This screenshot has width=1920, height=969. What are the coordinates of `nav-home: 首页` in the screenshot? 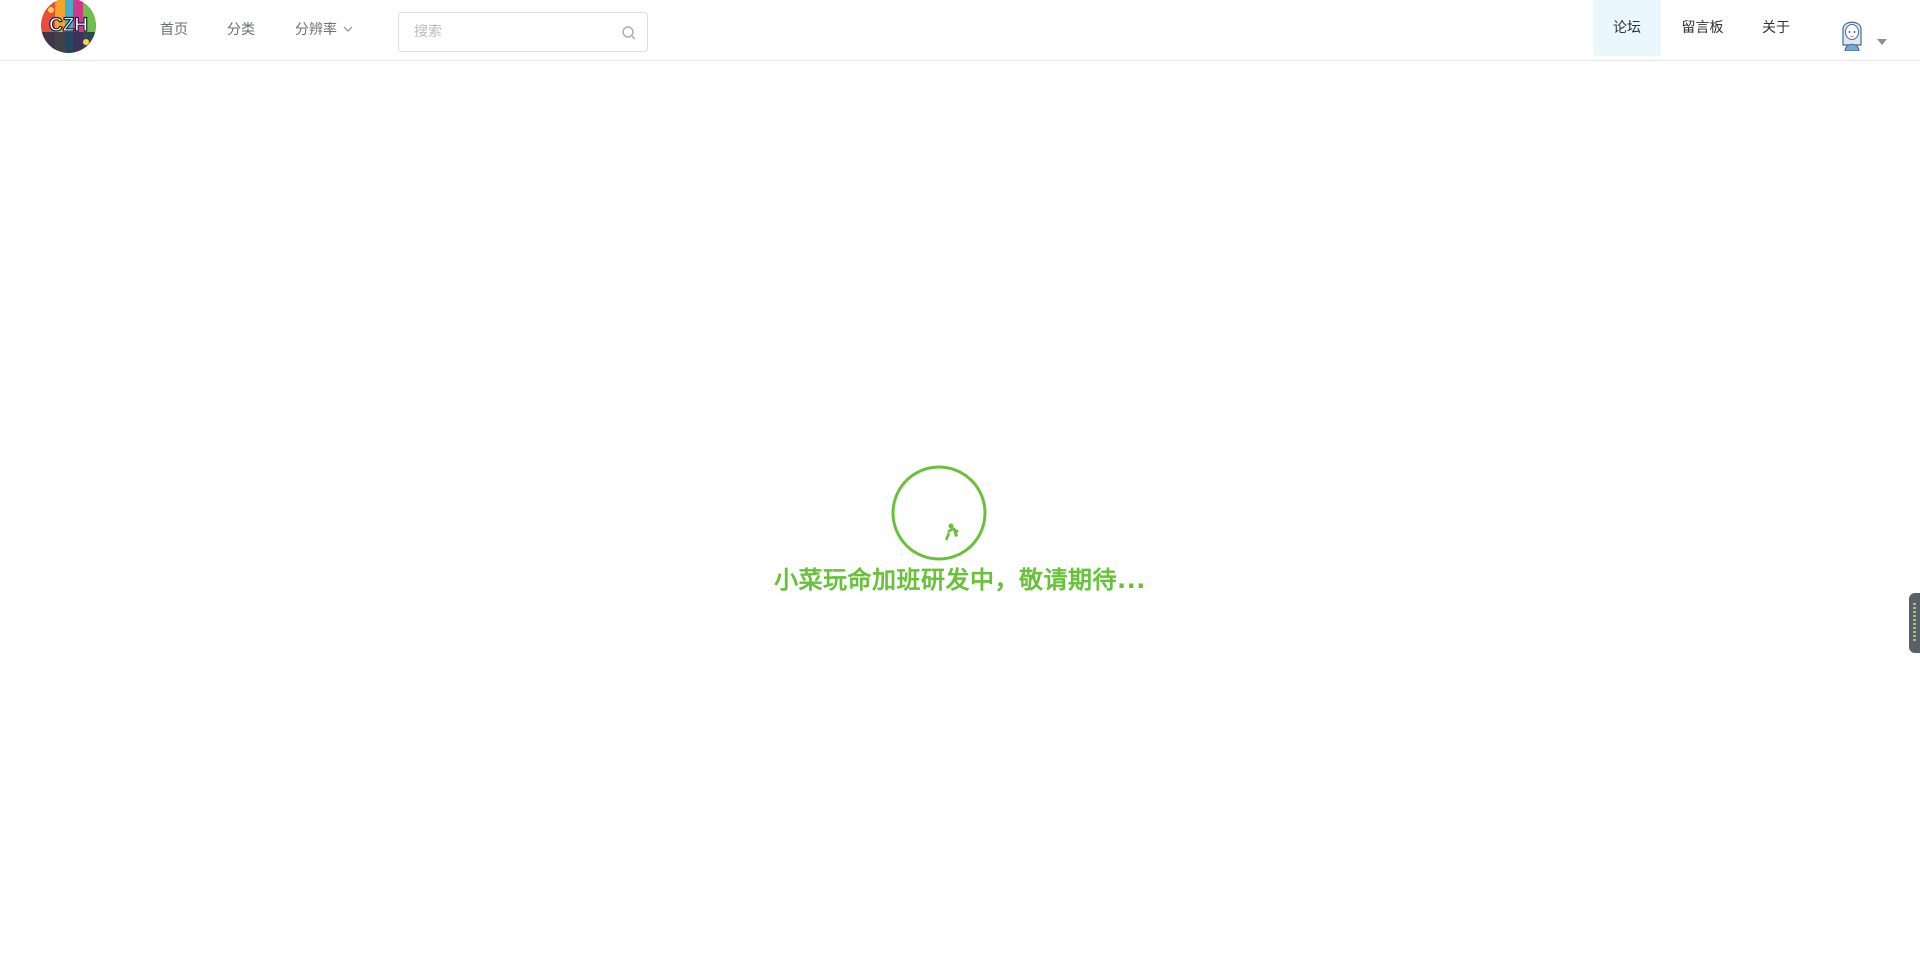 It's located at (174, 30).